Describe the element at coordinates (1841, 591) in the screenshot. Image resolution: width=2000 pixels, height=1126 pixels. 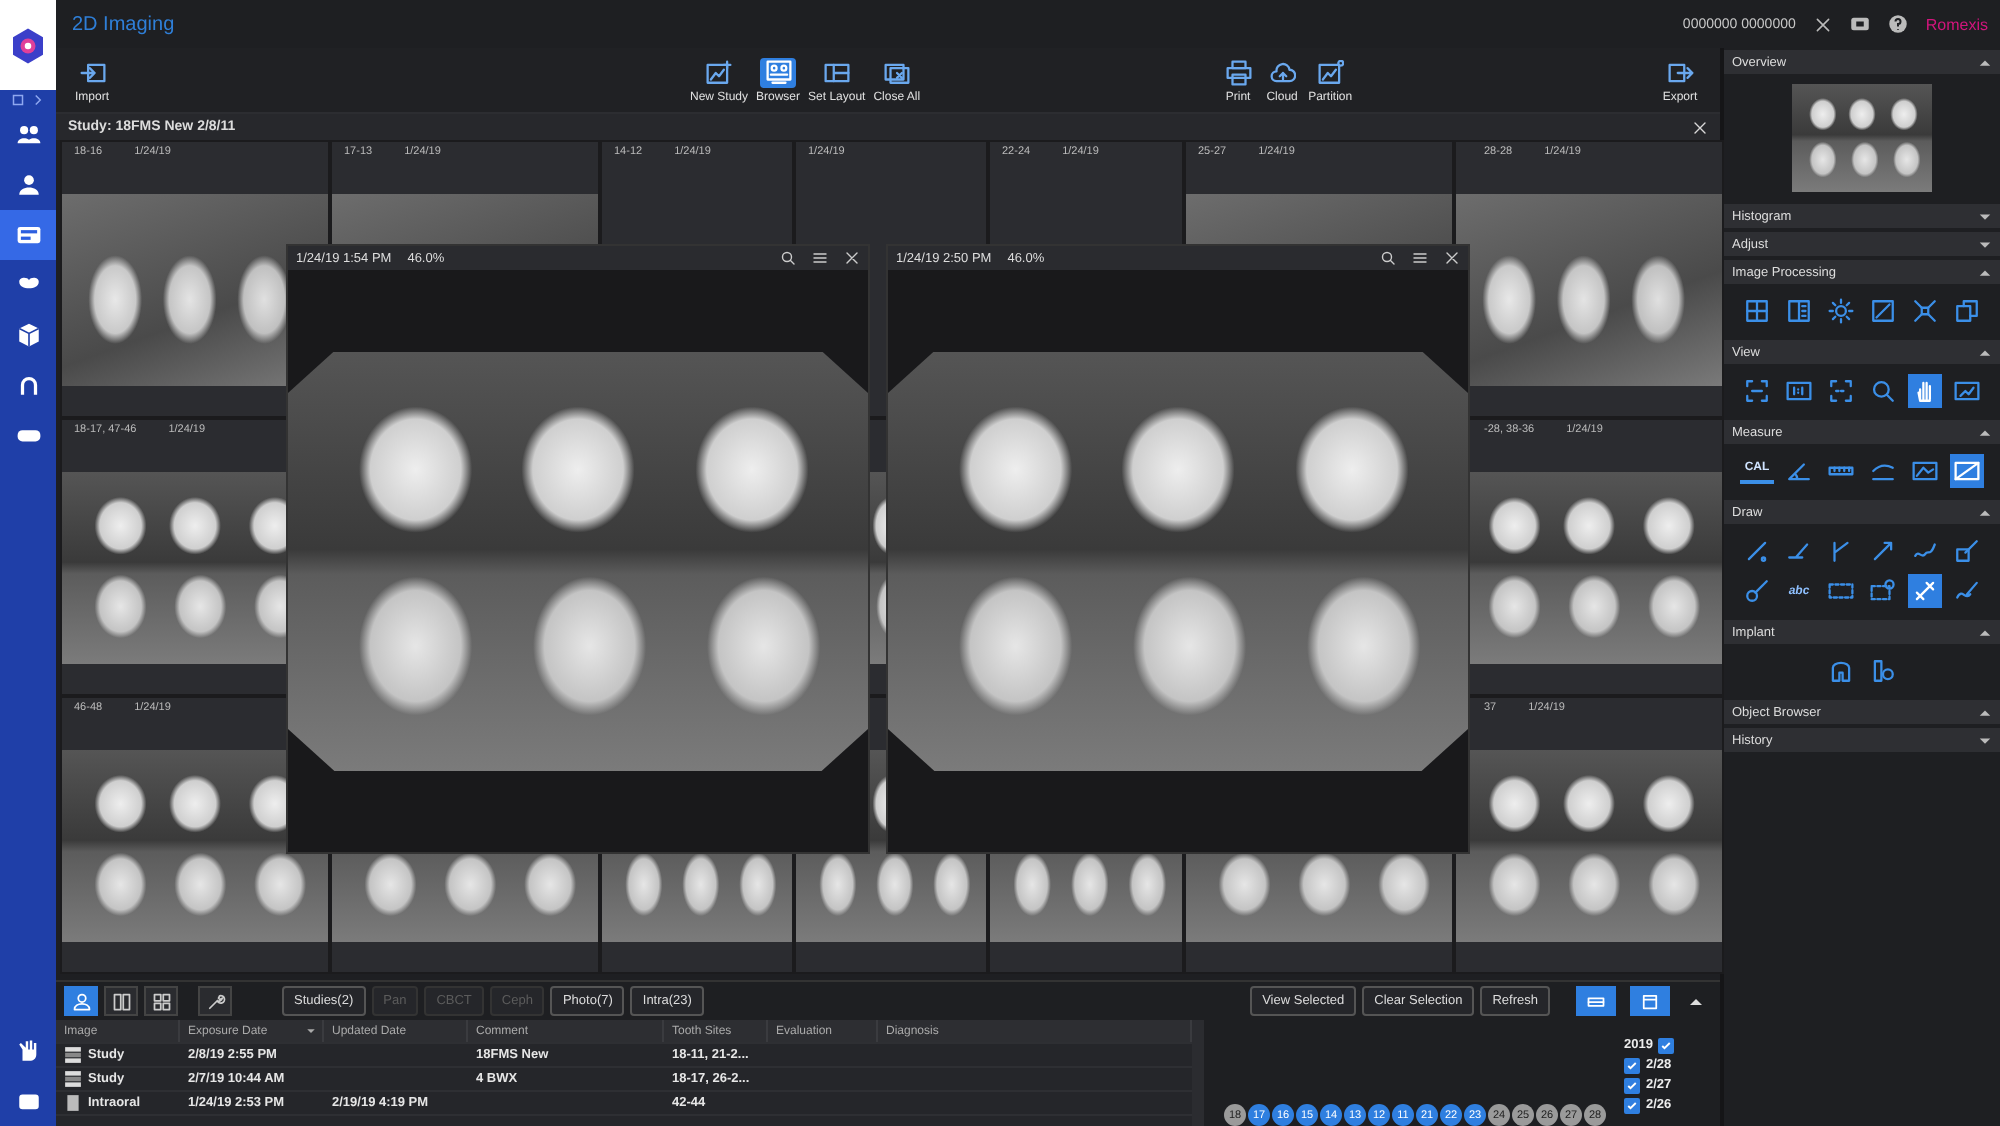
I see `dashed-rectangle-icon` at that location.